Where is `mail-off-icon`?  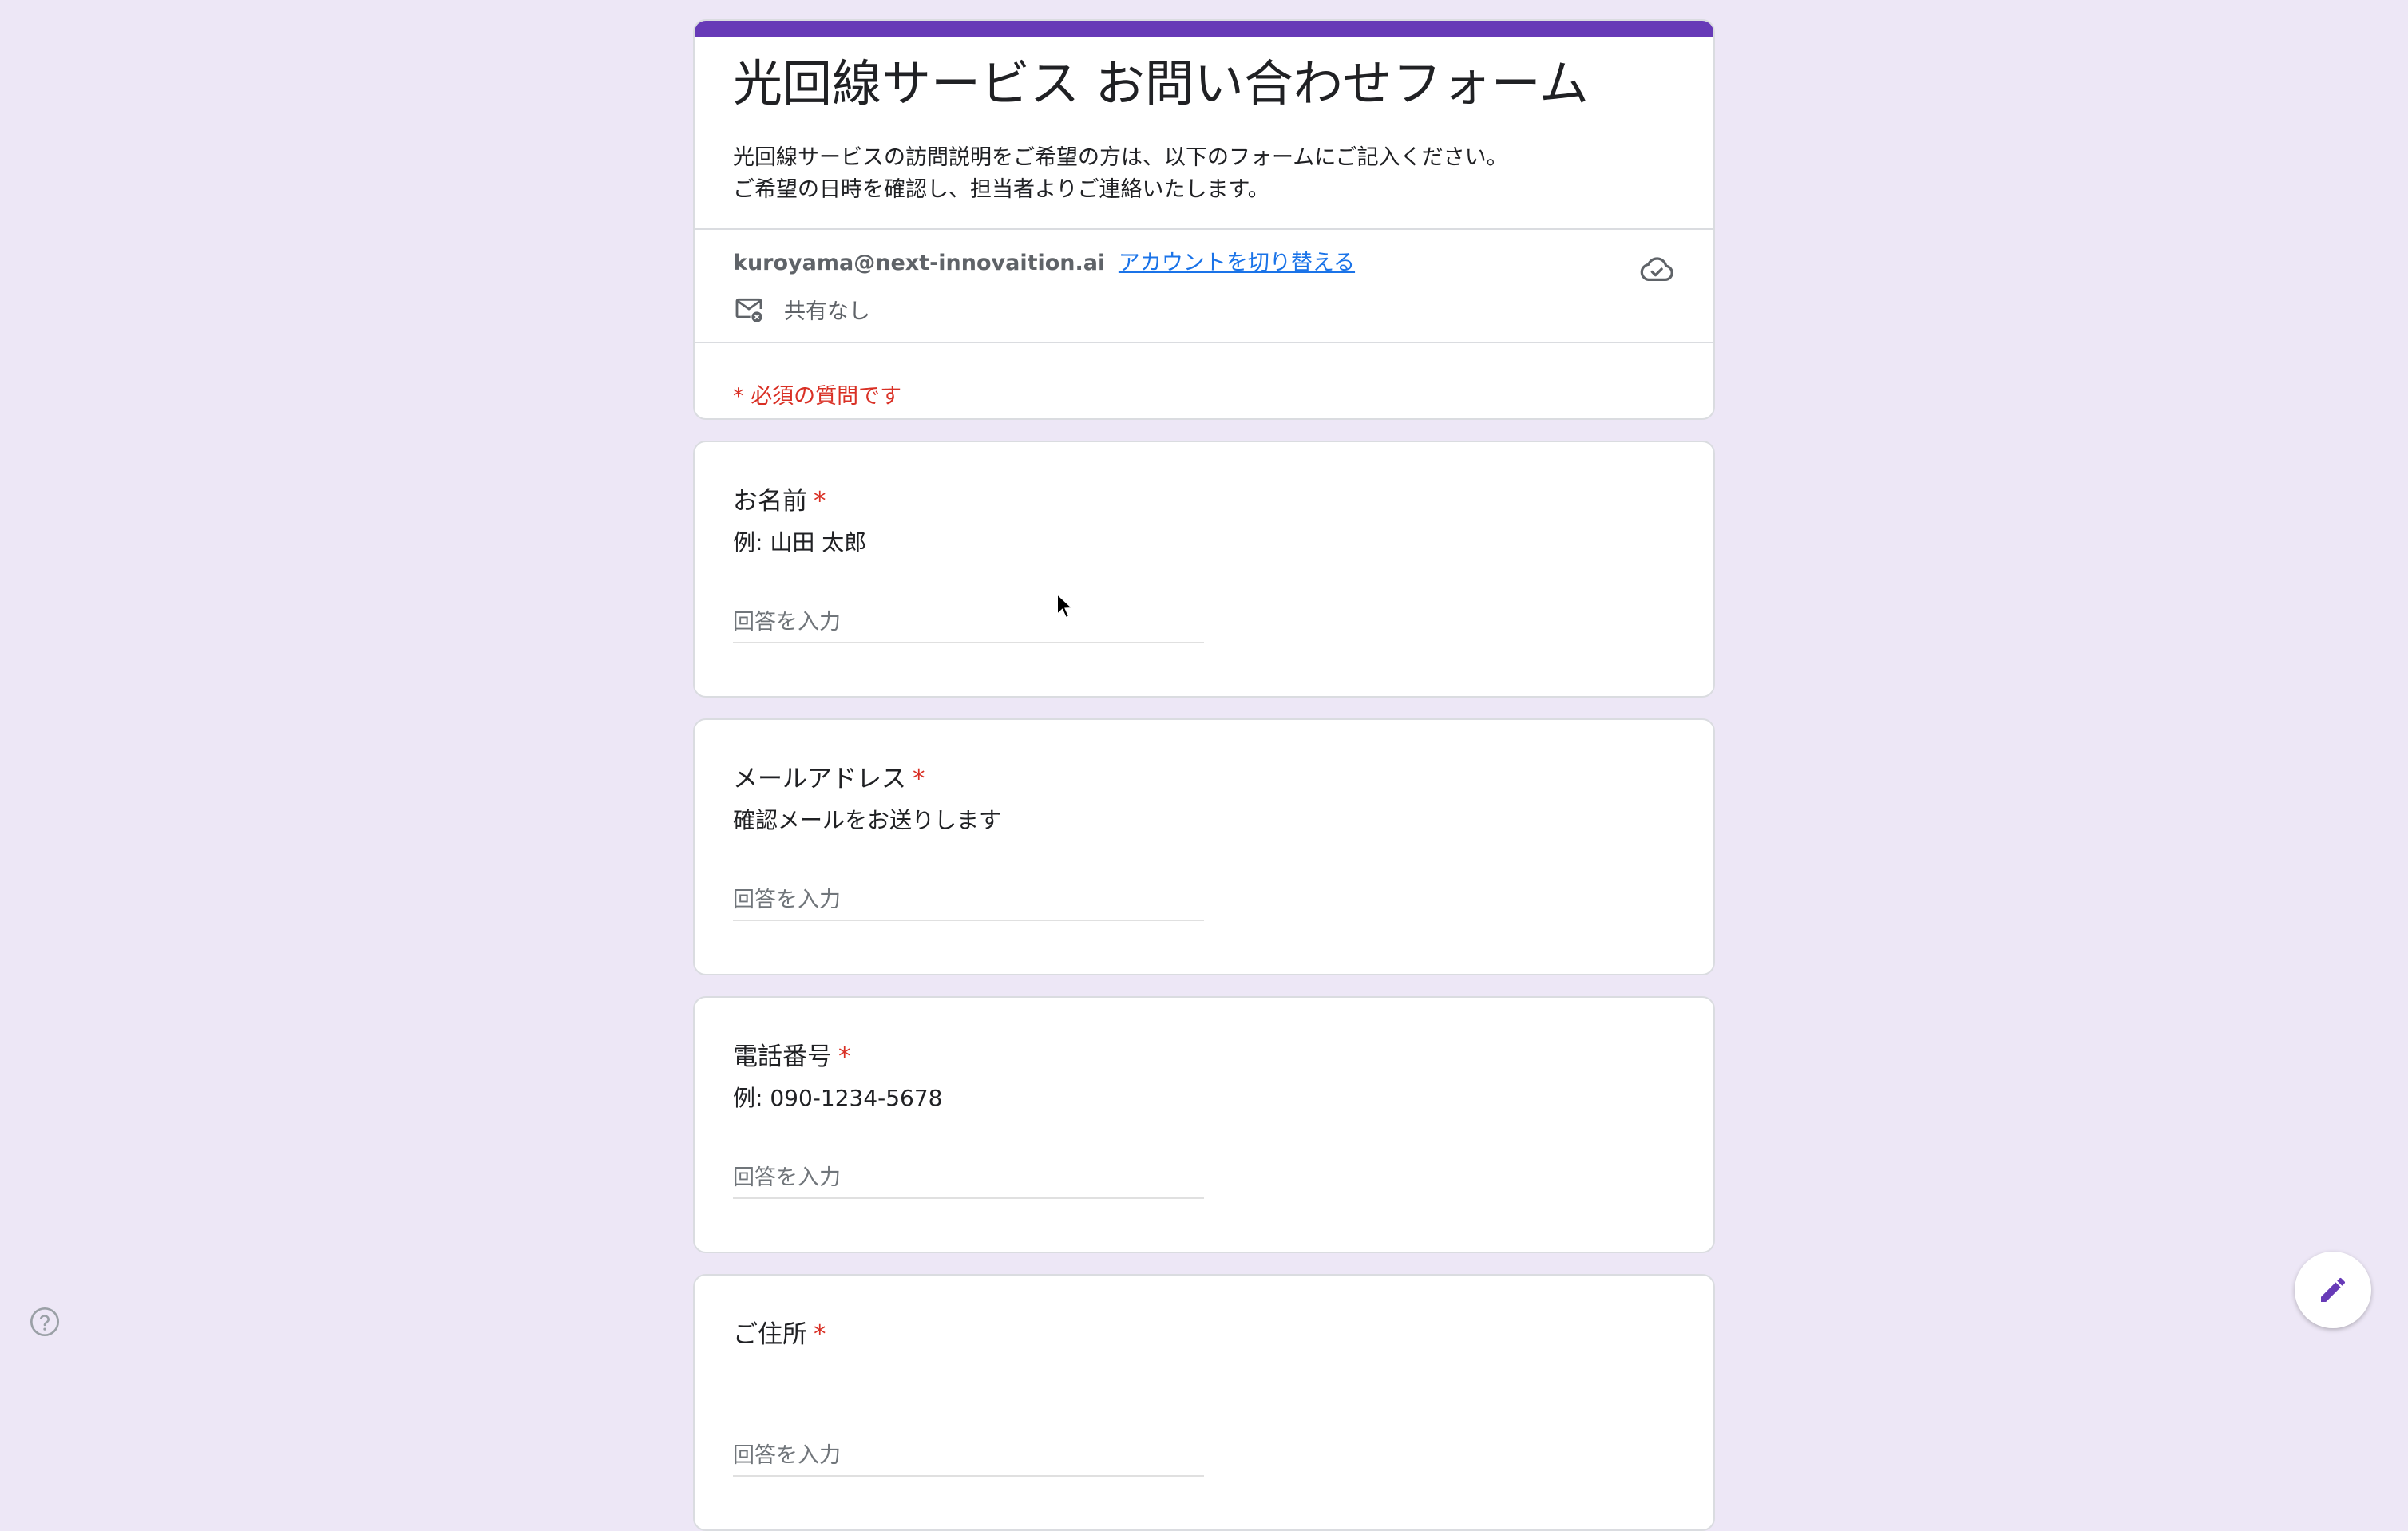 mail-off-icon is located at coordinates (749, 310).